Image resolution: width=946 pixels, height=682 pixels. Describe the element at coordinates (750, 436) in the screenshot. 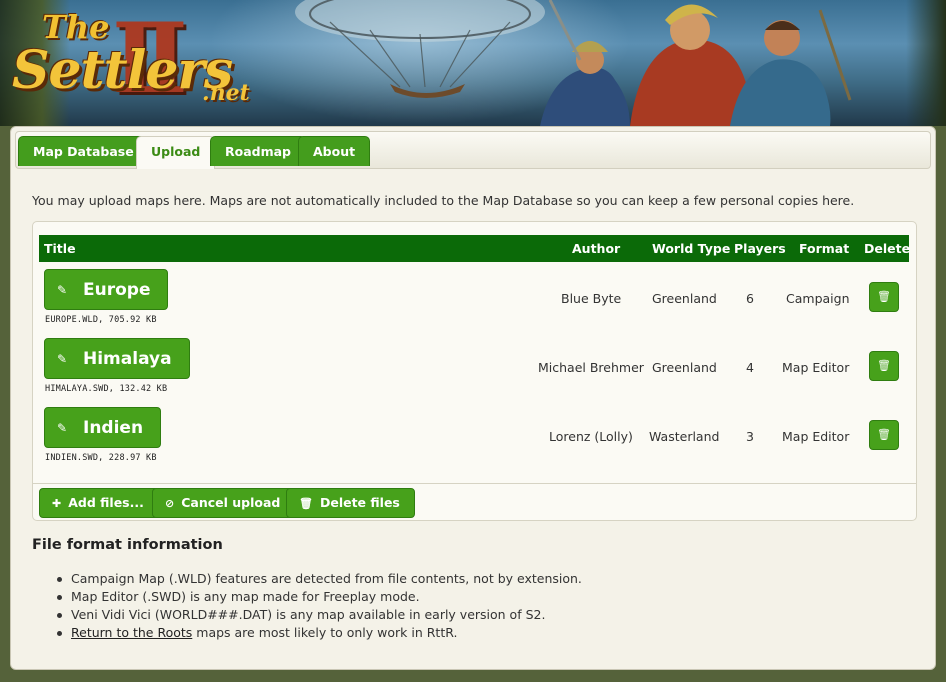

I see `cell-players: 3` at that location.